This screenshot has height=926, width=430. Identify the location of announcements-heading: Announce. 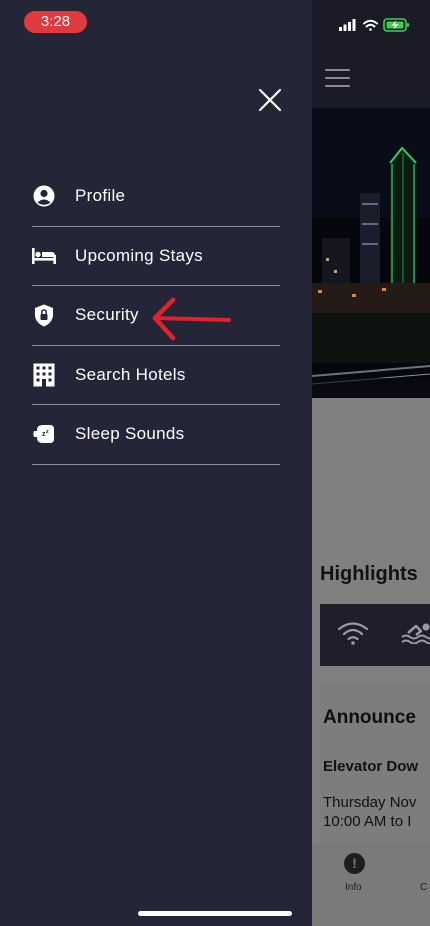
(369, 717).